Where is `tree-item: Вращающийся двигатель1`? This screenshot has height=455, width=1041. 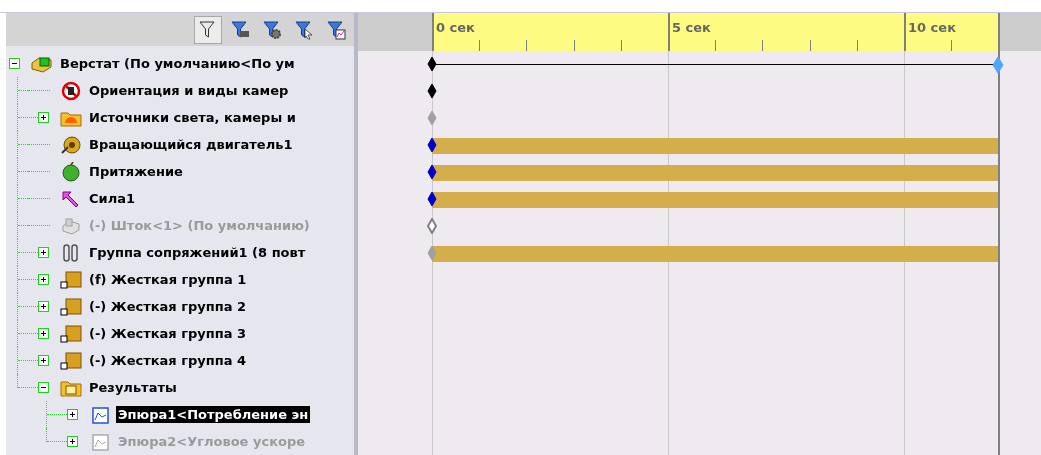
tree-item: Вращающийся двигатель1 is located at coordinates (191, 144).